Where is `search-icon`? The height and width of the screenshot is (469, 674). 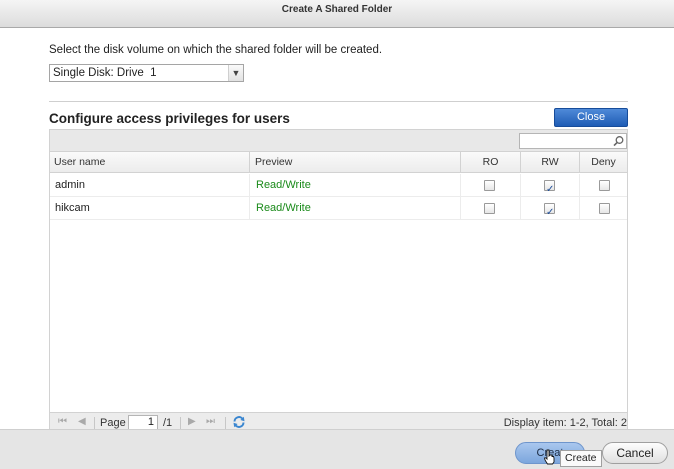
search-icon is located at coordinates (618, 141).